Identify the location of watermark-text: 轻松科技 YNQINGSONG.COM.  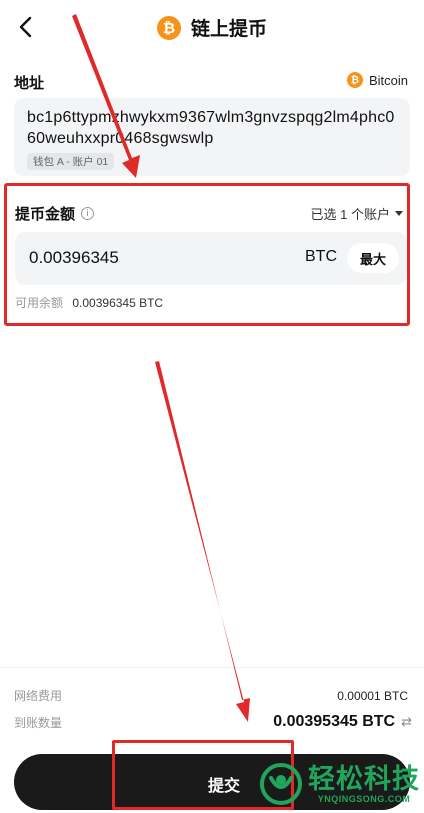
(364, 784).